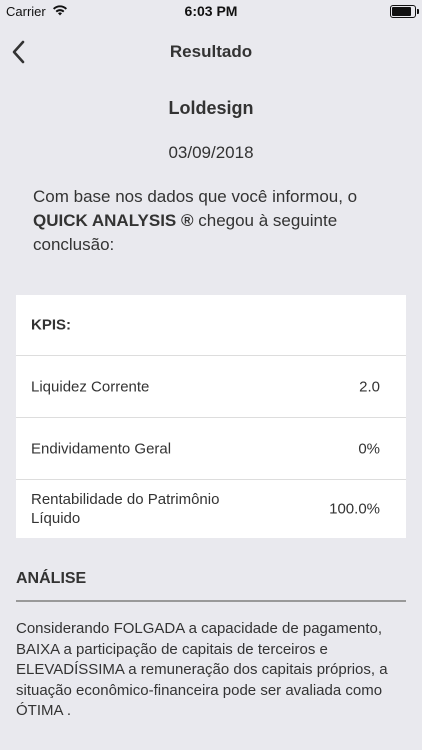 The height and width of the screenshot is (750, 422). I want to click on status-bar: Carrier 6:03 PM, so click(211, 11).